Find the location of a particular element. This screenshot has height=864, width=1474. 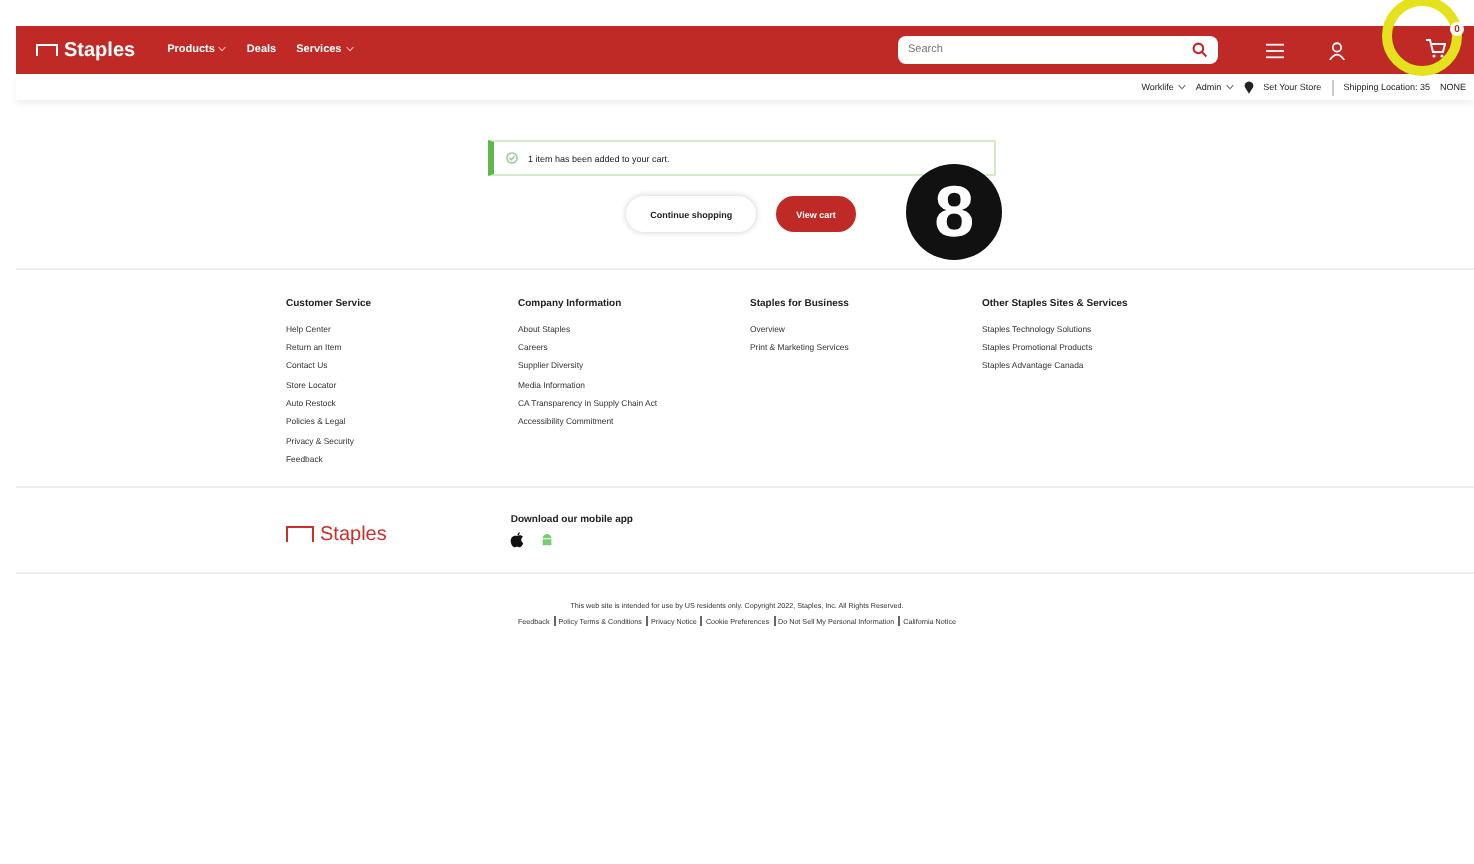

list-icon is located at coordinates (1275, 50).